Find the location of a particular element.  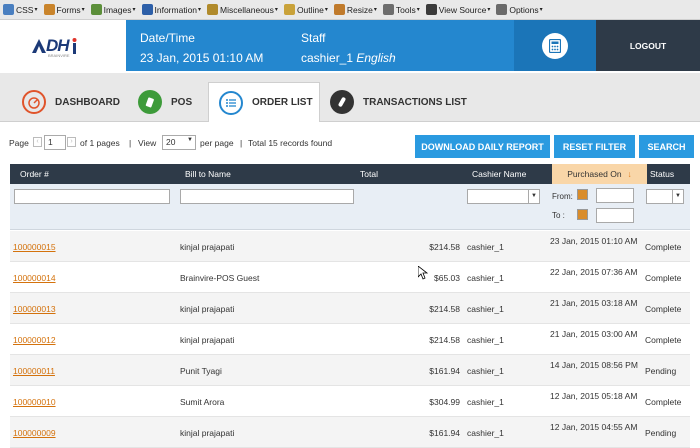

devbar-misc-menu: Miscellaneous ▾ is located at coordinates (242, 9).